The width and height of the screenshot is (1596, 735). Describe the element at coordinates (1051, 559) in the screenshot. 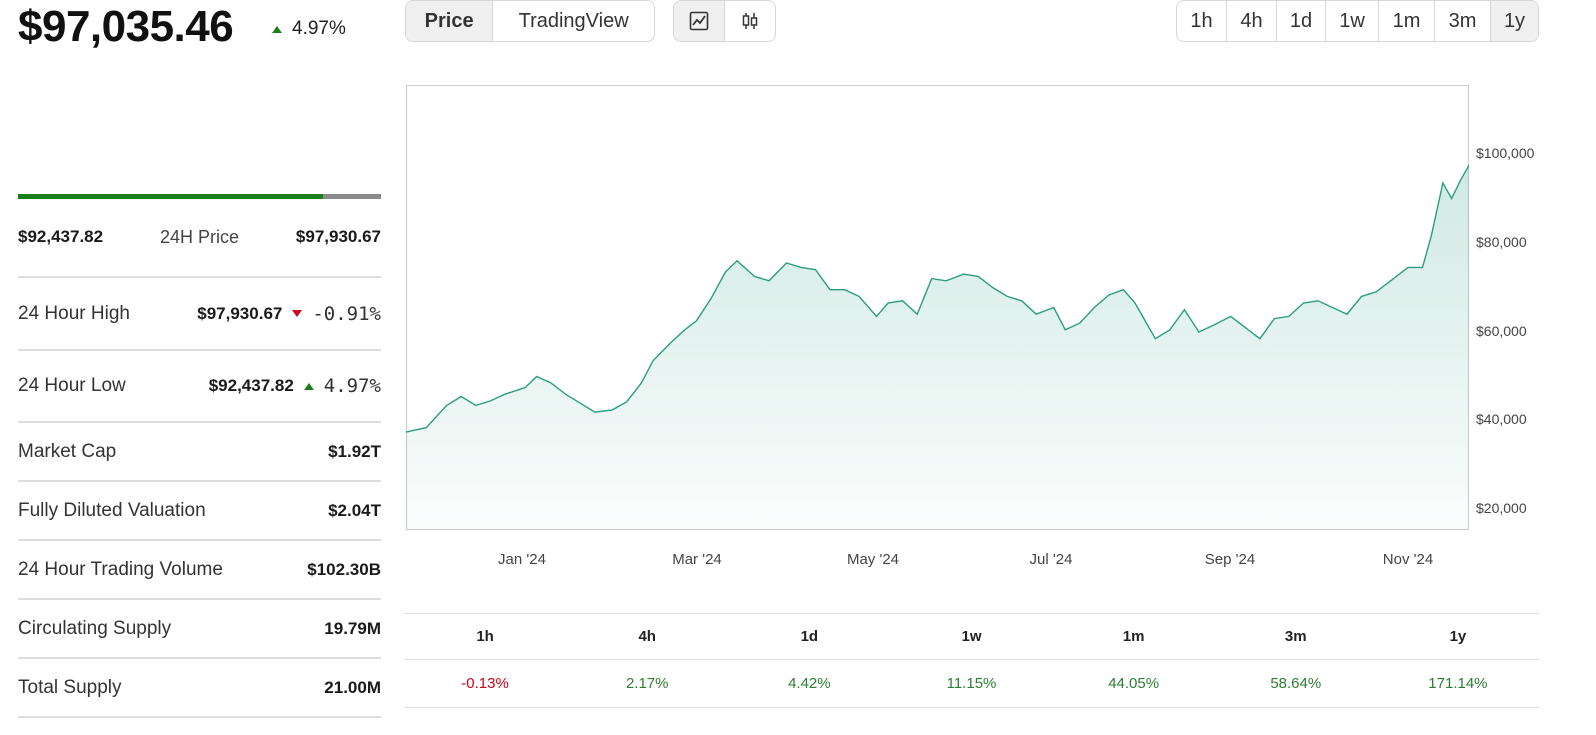

I see `x-tick-label: Jul '24` at that location.